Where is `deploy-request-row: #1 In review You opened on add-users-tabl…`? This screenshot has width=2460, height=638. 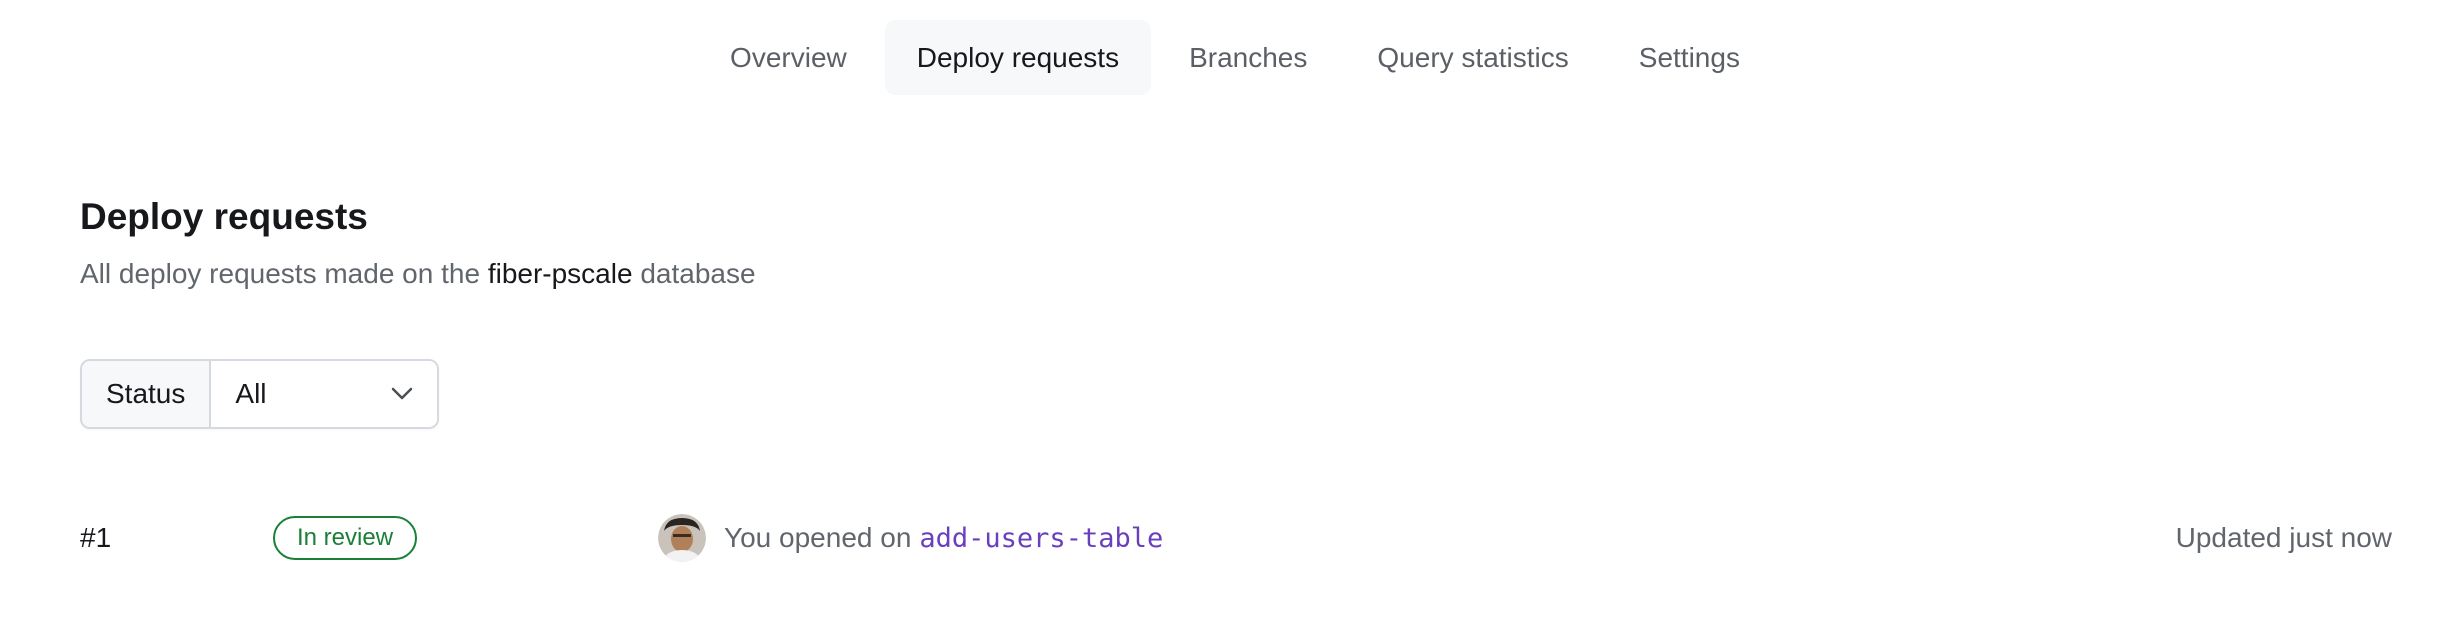
deploy-request-row: #1 In review You opened on add-users-tabl… is located at coordinates (1236, 538).